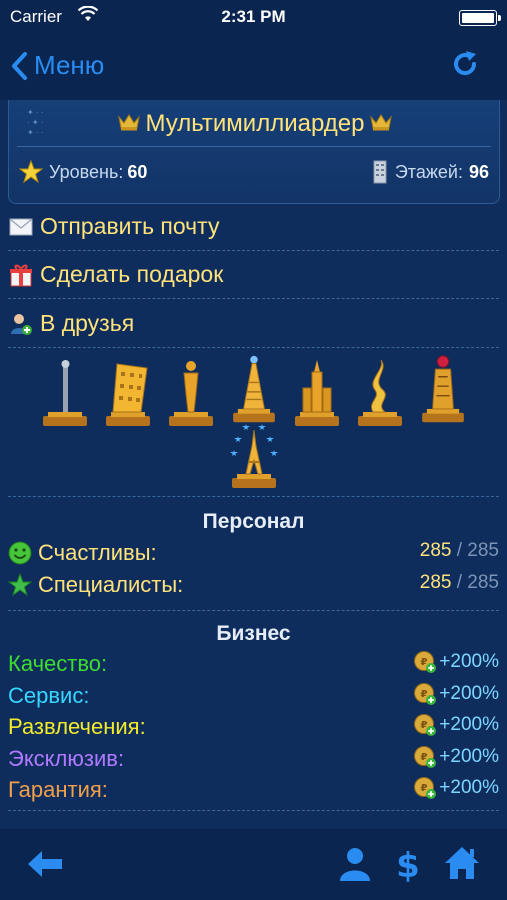  I want to click on back-menu-label: Меню, so click(69, 65).